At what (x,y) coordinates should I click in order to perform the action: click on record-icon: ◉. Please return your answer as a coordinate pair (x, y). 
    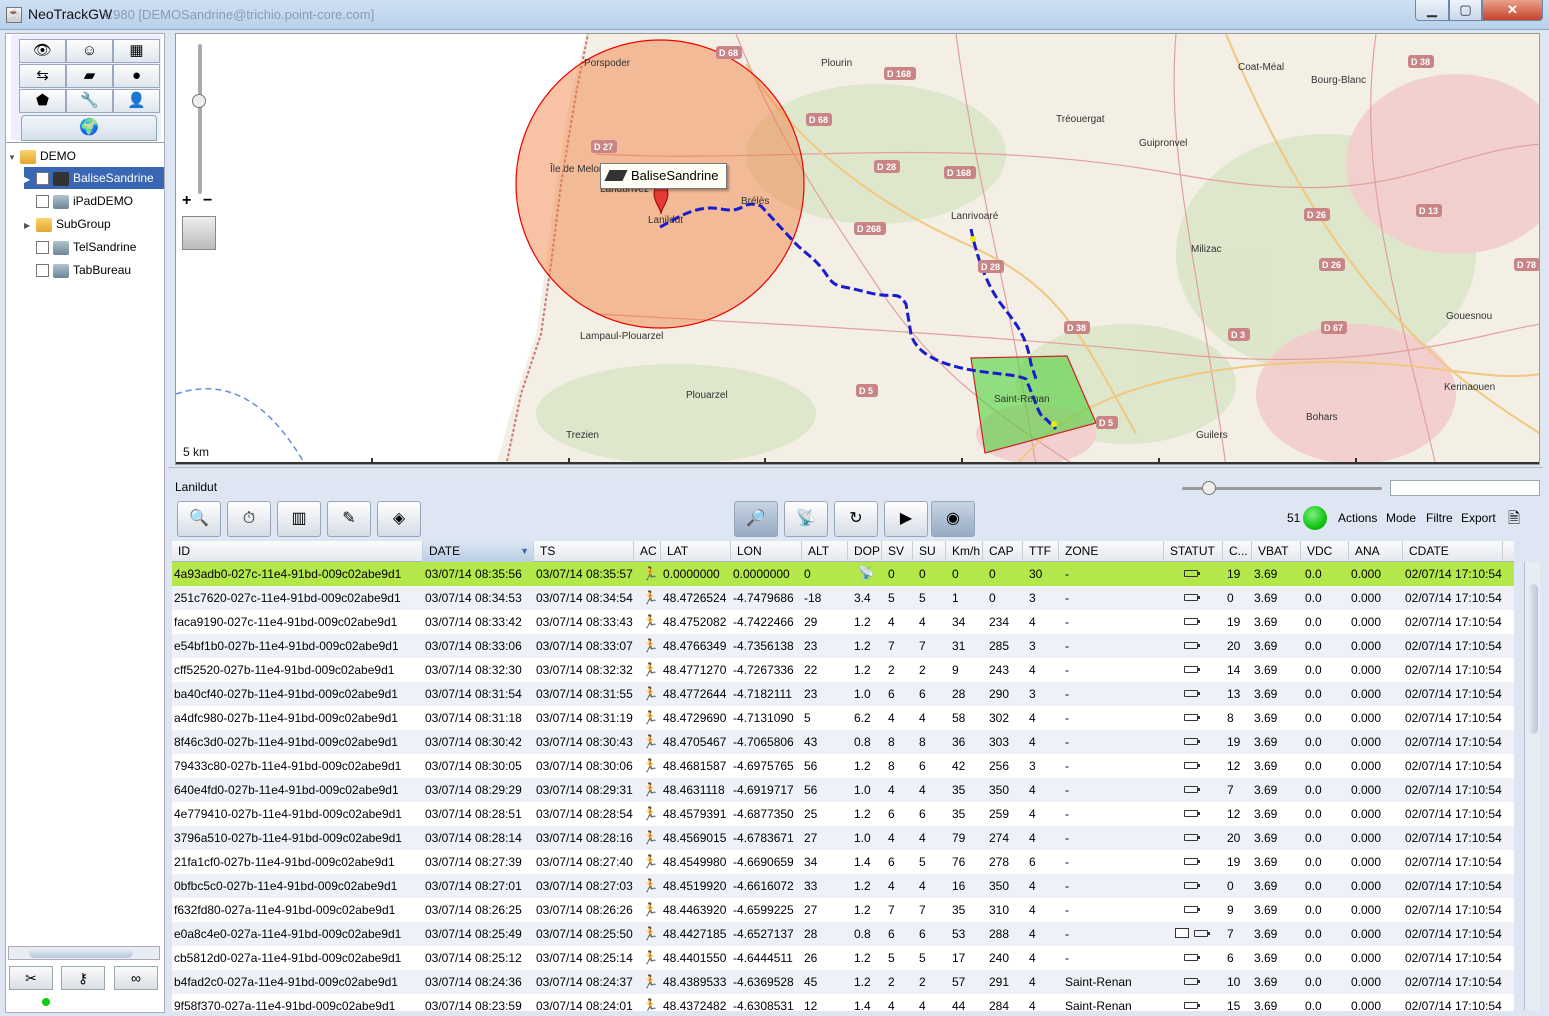
    Looking at the image, I should click on (953, 519).